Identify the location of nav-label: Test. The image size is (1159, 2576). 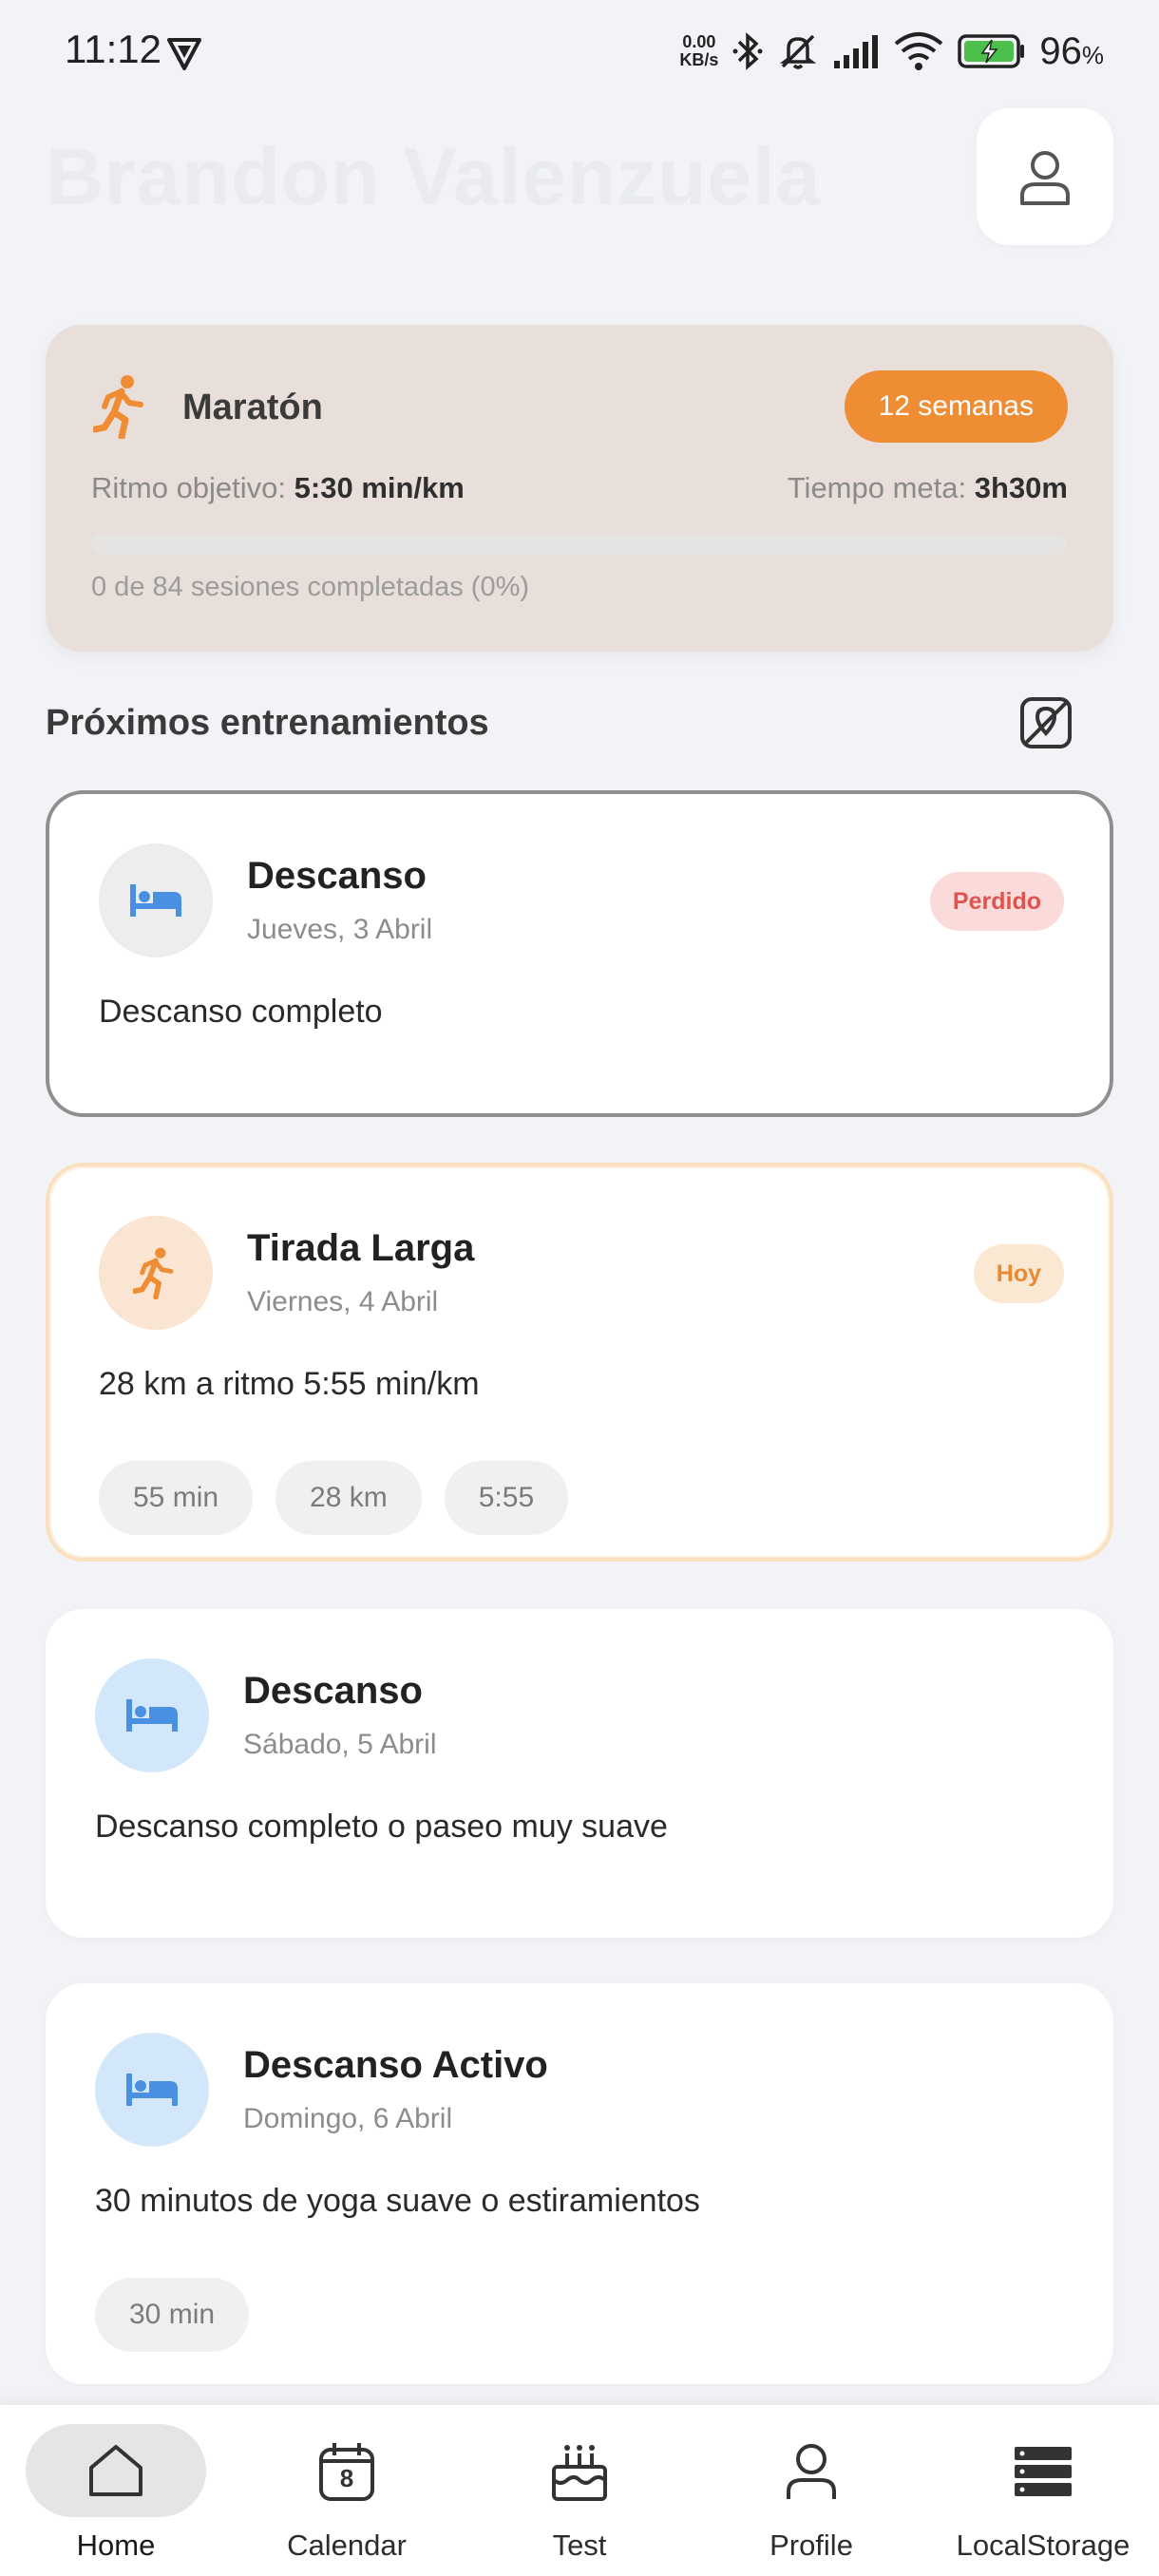
(579, 2545).